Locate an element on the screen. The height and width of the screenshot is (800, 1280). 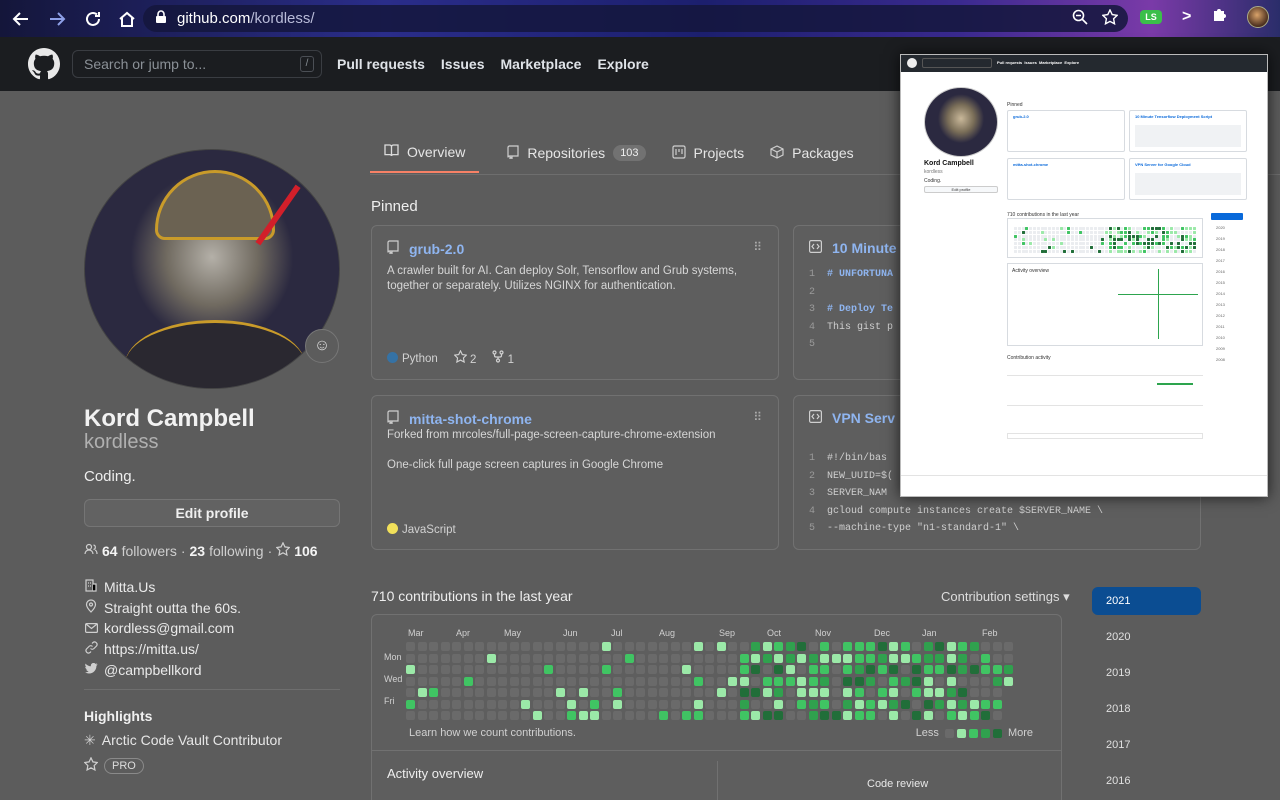
year-link-2018: 2018 is located at coordinates (1146, 709).